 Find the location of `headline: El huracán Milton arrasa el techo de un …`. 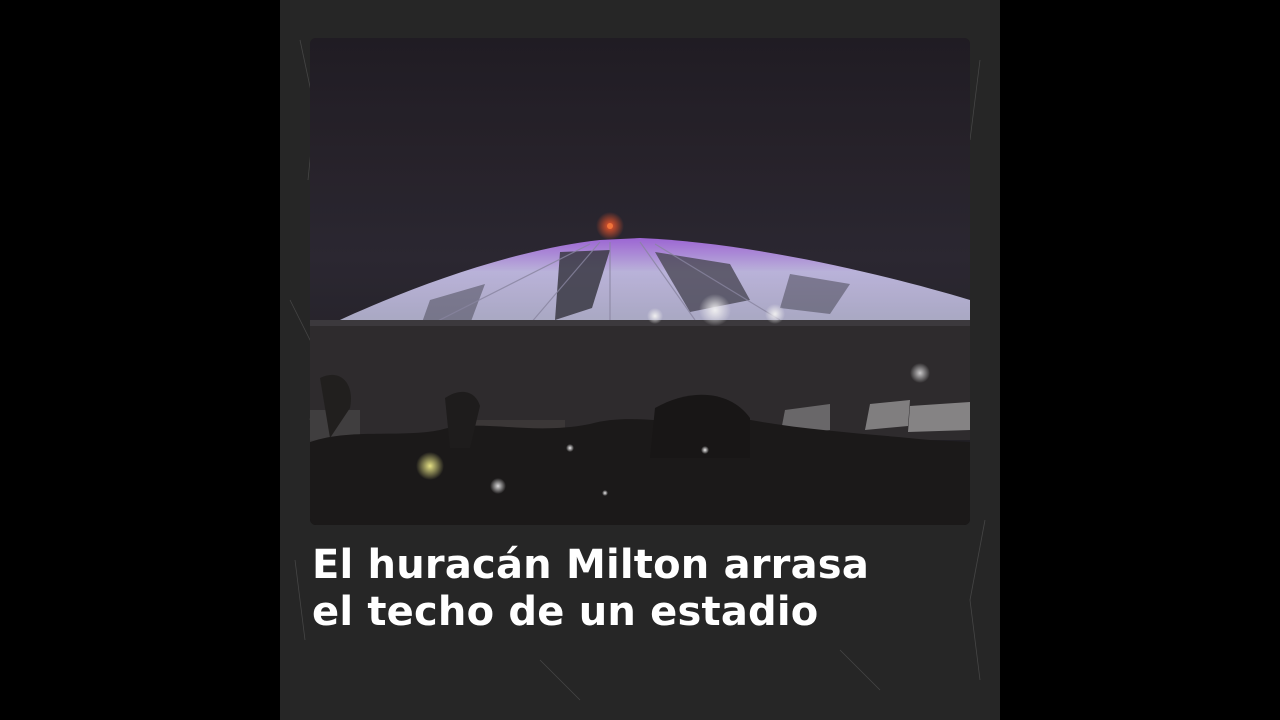

headline: El huracán Milton arrasa el techo de un … is located at coordinates (642, 589).